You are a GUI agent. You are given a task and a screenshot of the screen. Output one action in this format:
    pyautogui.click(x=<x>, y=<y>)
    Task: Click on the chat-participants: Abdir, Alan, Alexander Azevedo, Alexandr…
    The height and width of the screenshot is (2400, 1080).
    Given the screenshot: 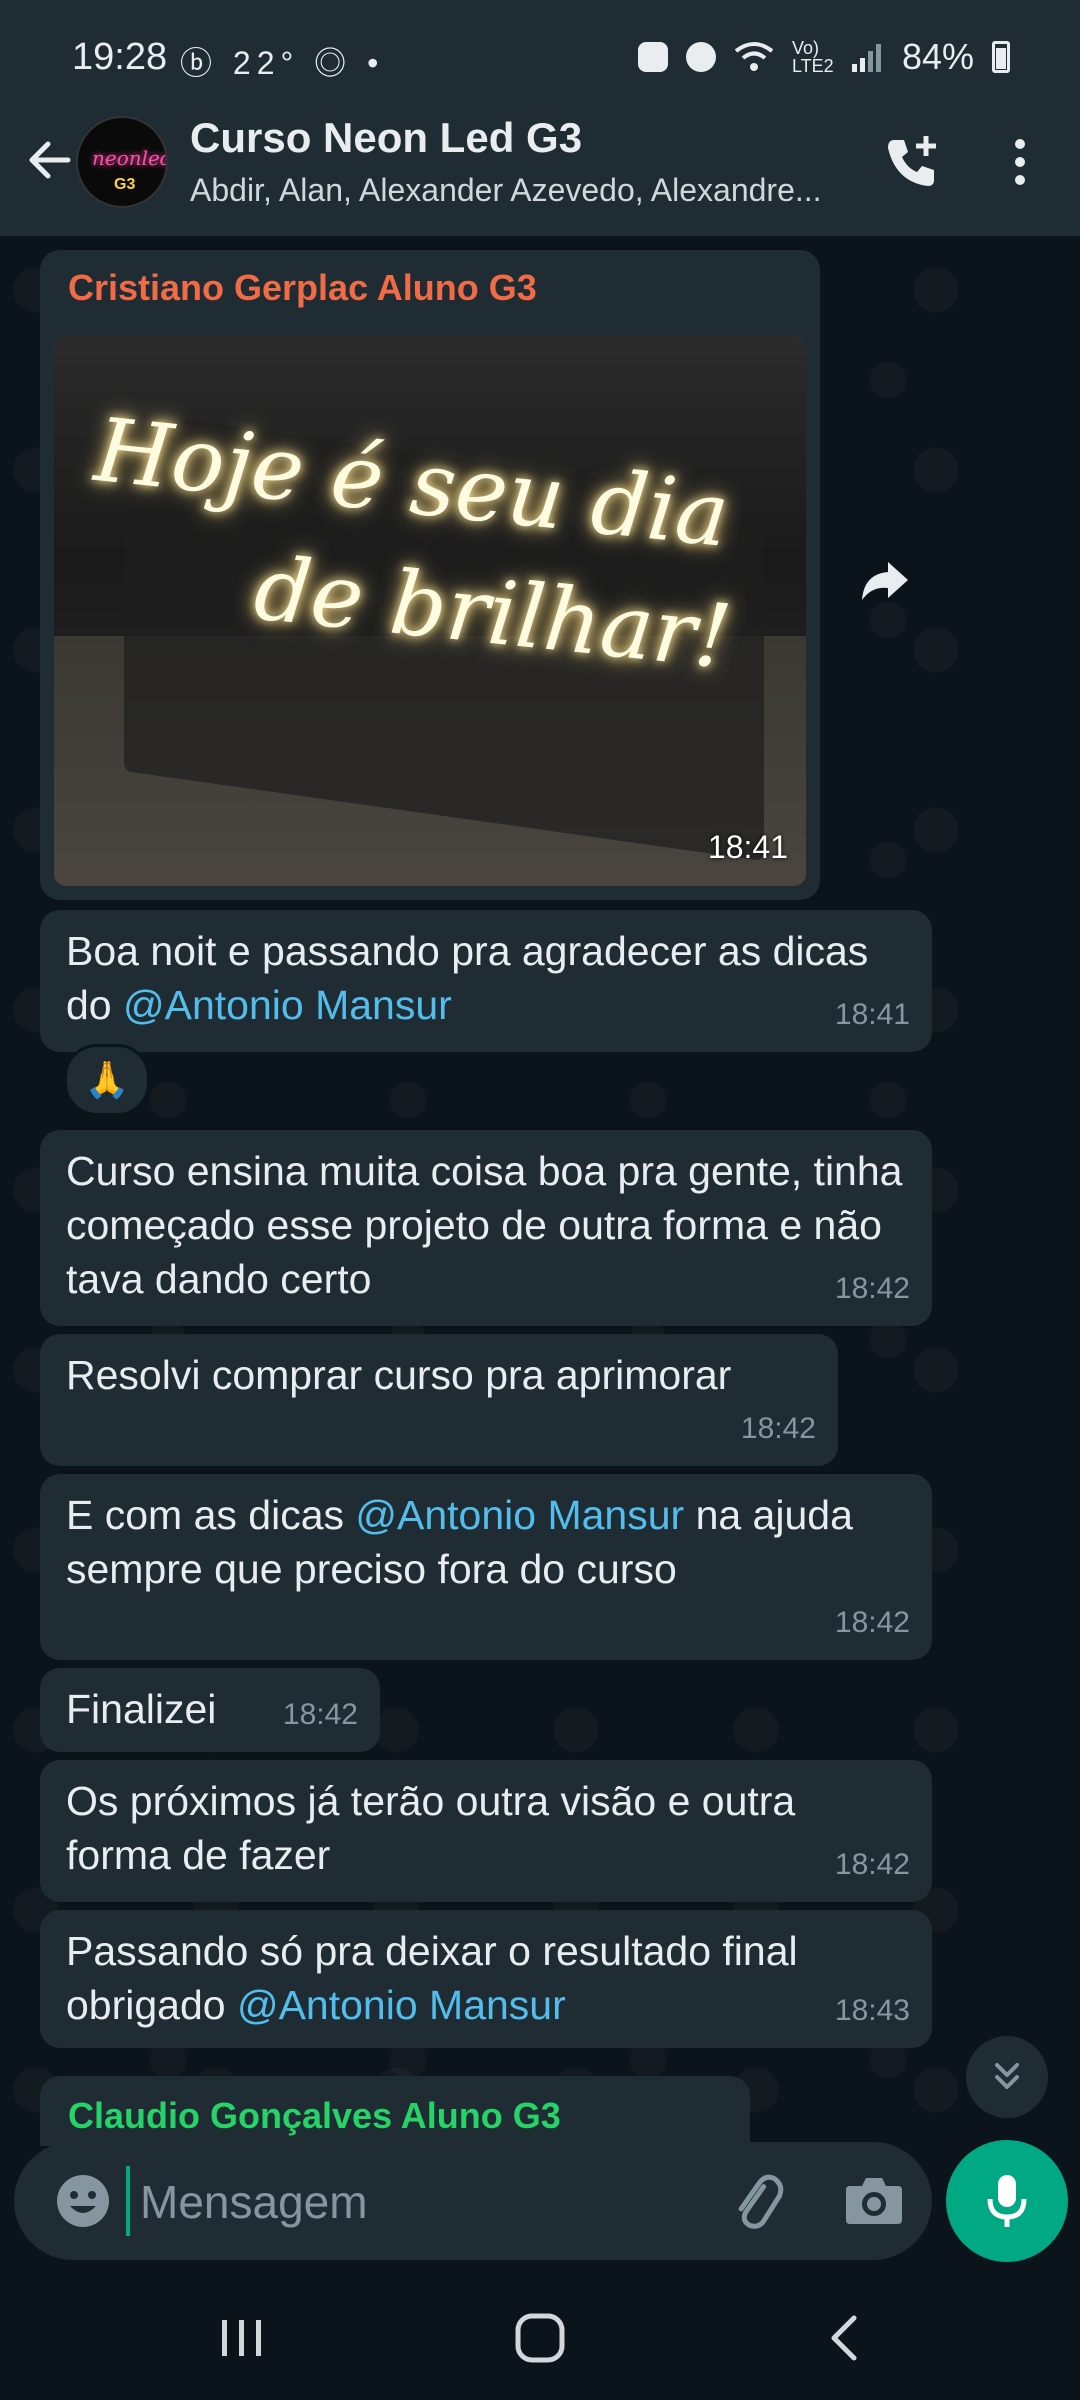 What is the action you would take?
    pyautogui.click(x=520, y=190)
    